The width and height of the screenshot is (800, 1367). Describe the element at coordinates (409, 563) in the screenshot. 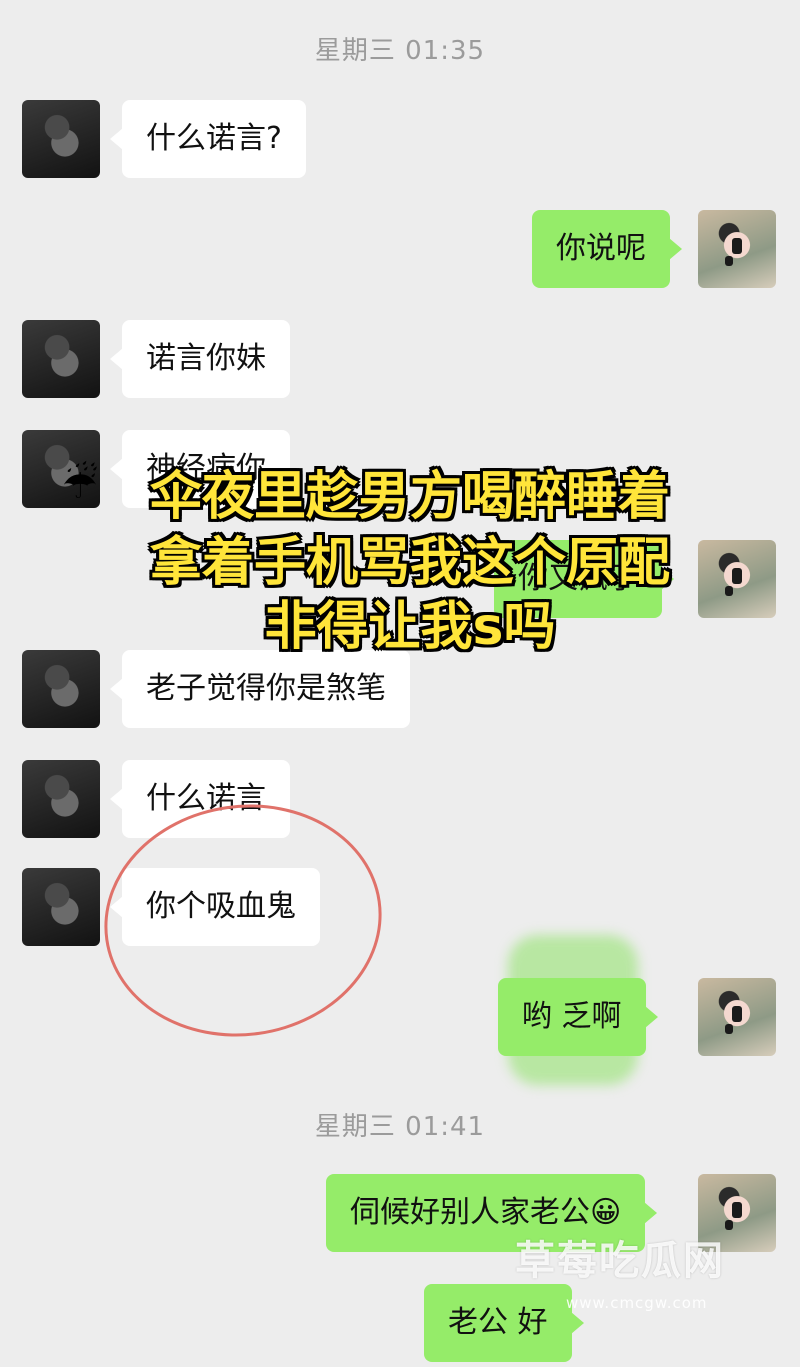

I see `overlay-caption-line-2: 拿着手机骂我这个原配` at that location.